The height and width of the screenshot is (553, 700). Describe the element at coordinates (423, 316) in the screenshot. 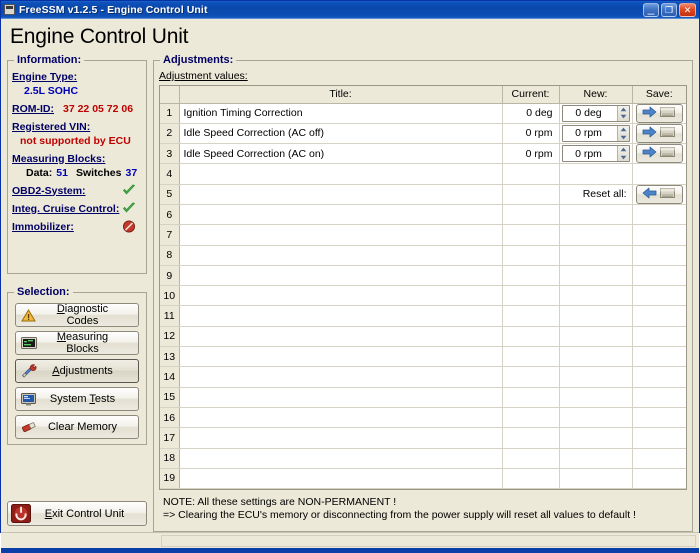

I see `table-row: 11` at that location.